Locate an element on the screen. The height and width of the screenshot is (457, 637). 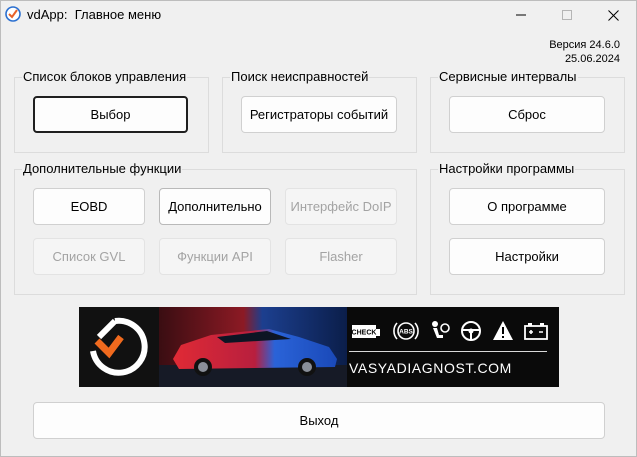
maximize-icon is located at coordinates (567, 15).